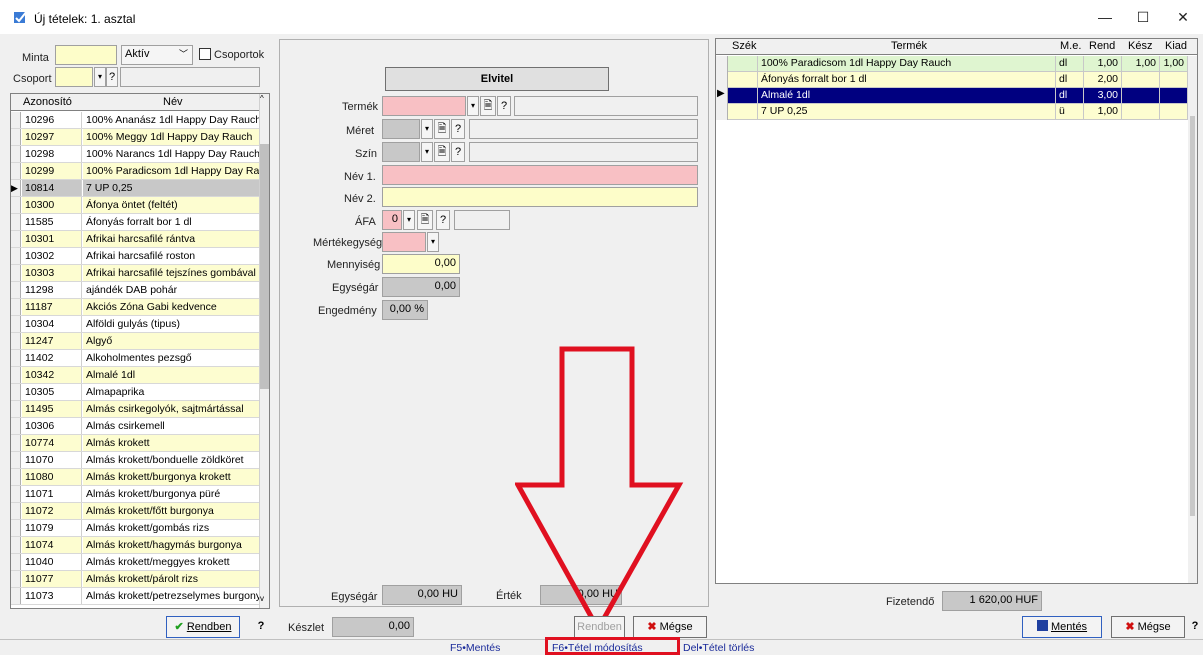  Describe the element at coordinates (425, 220) in the screenshot. I see `afa-document-icon: 🗎` at that location.